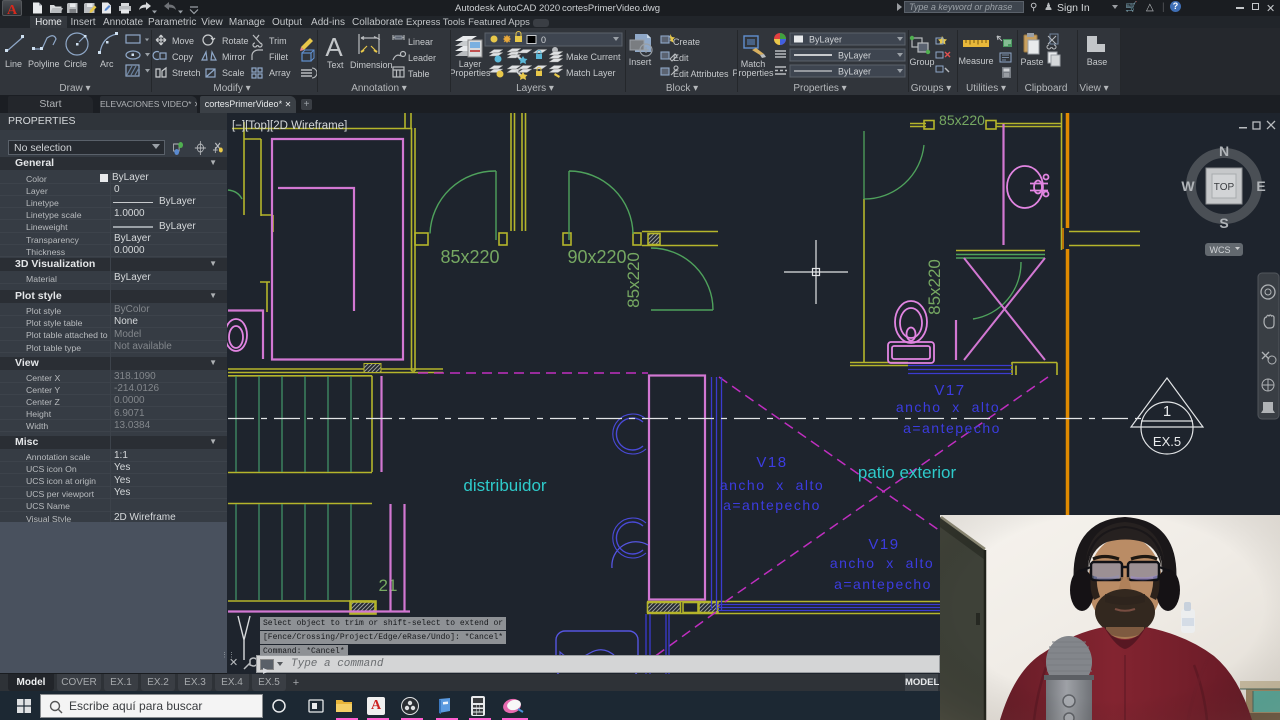  I want to click on svg-text: E, so click(1260, 186).